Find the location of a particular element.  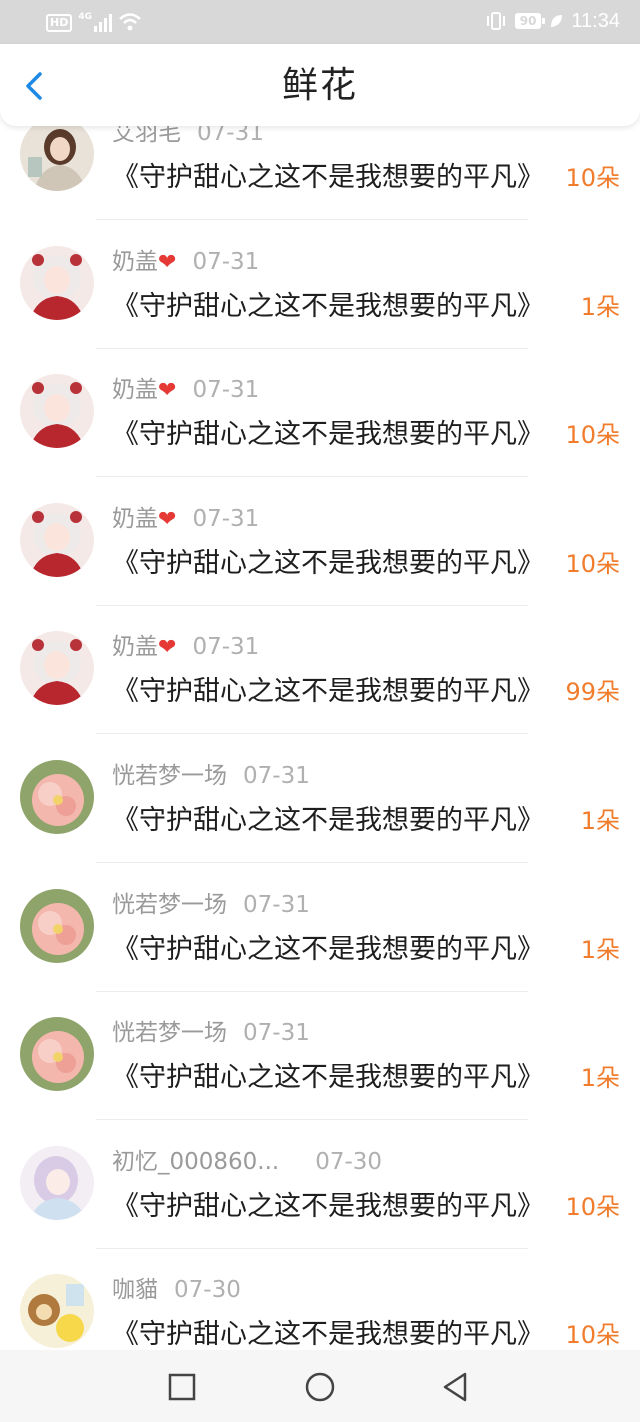

item-meta: 咖貓 07-30 is located at coordinates (176, 1290).